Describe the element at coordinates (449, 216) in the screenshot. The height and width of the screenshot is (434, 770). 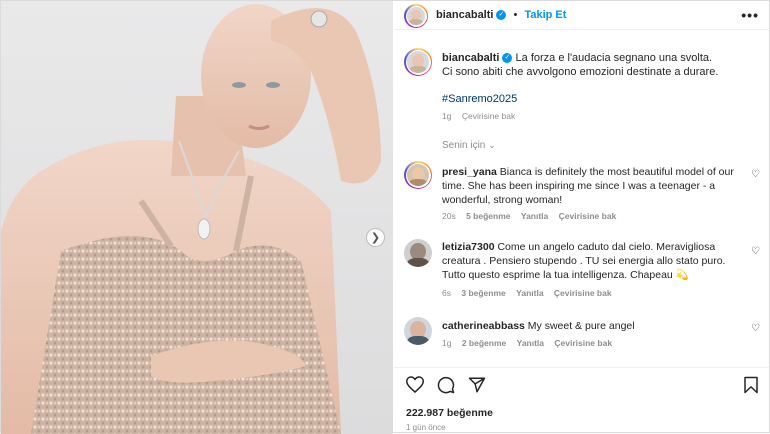
I see `comment-time: 20s` at that location.